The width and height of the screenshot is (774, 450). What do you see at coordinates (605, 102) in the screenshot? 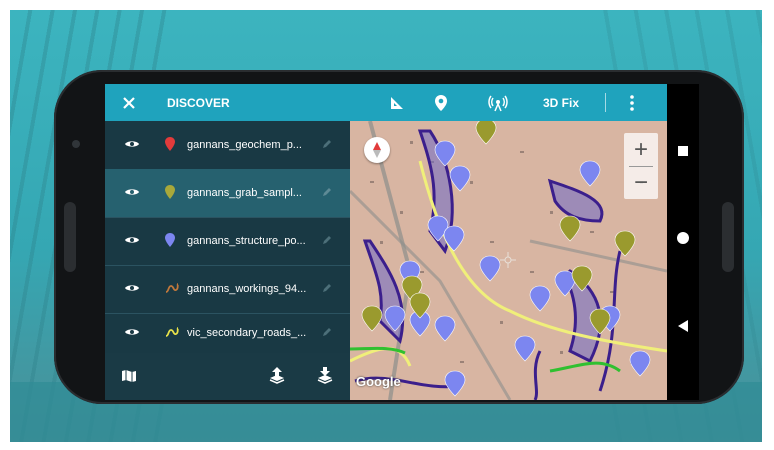
I see `toolbar-divider` at bounding box center [605, 102].